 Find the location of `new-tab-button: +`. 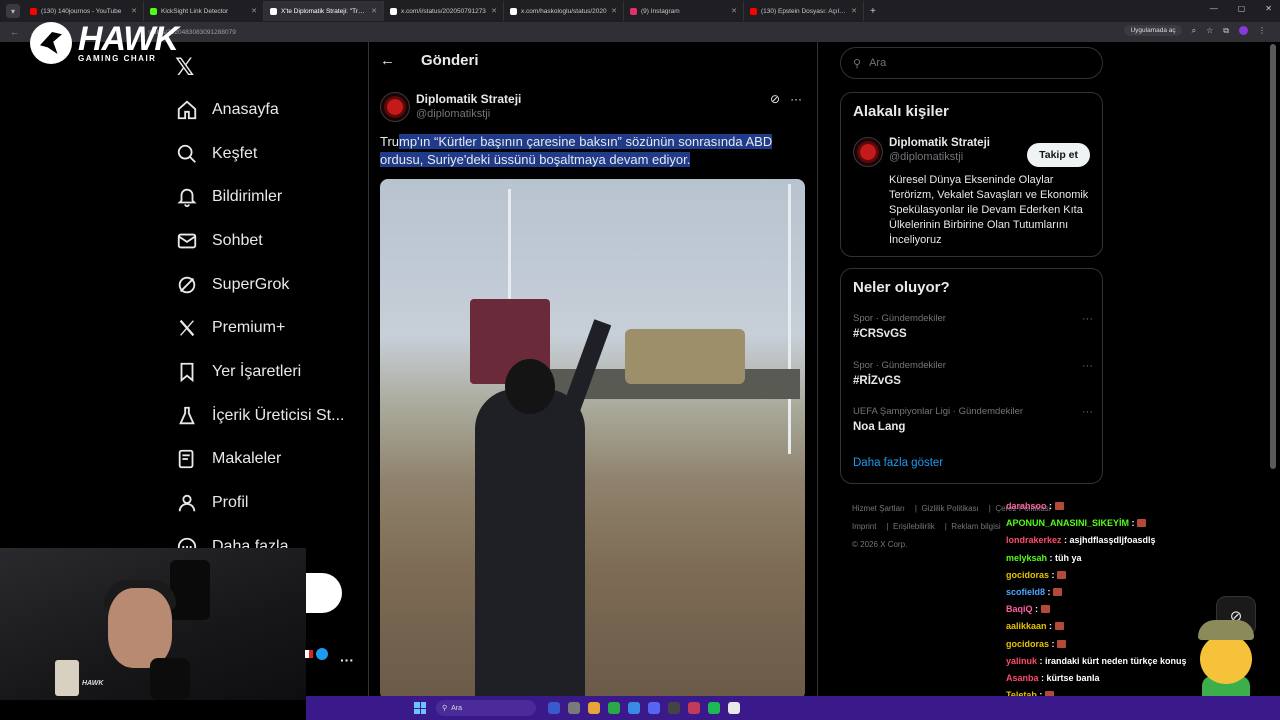

new-tab-button: + is located at coordinates (873, 11).